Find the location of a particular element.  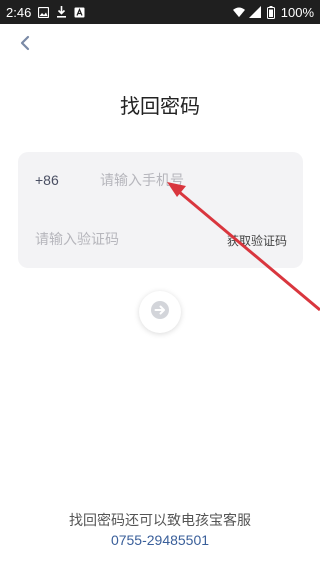

annotation-arrow is located at coordinates (243, 247).